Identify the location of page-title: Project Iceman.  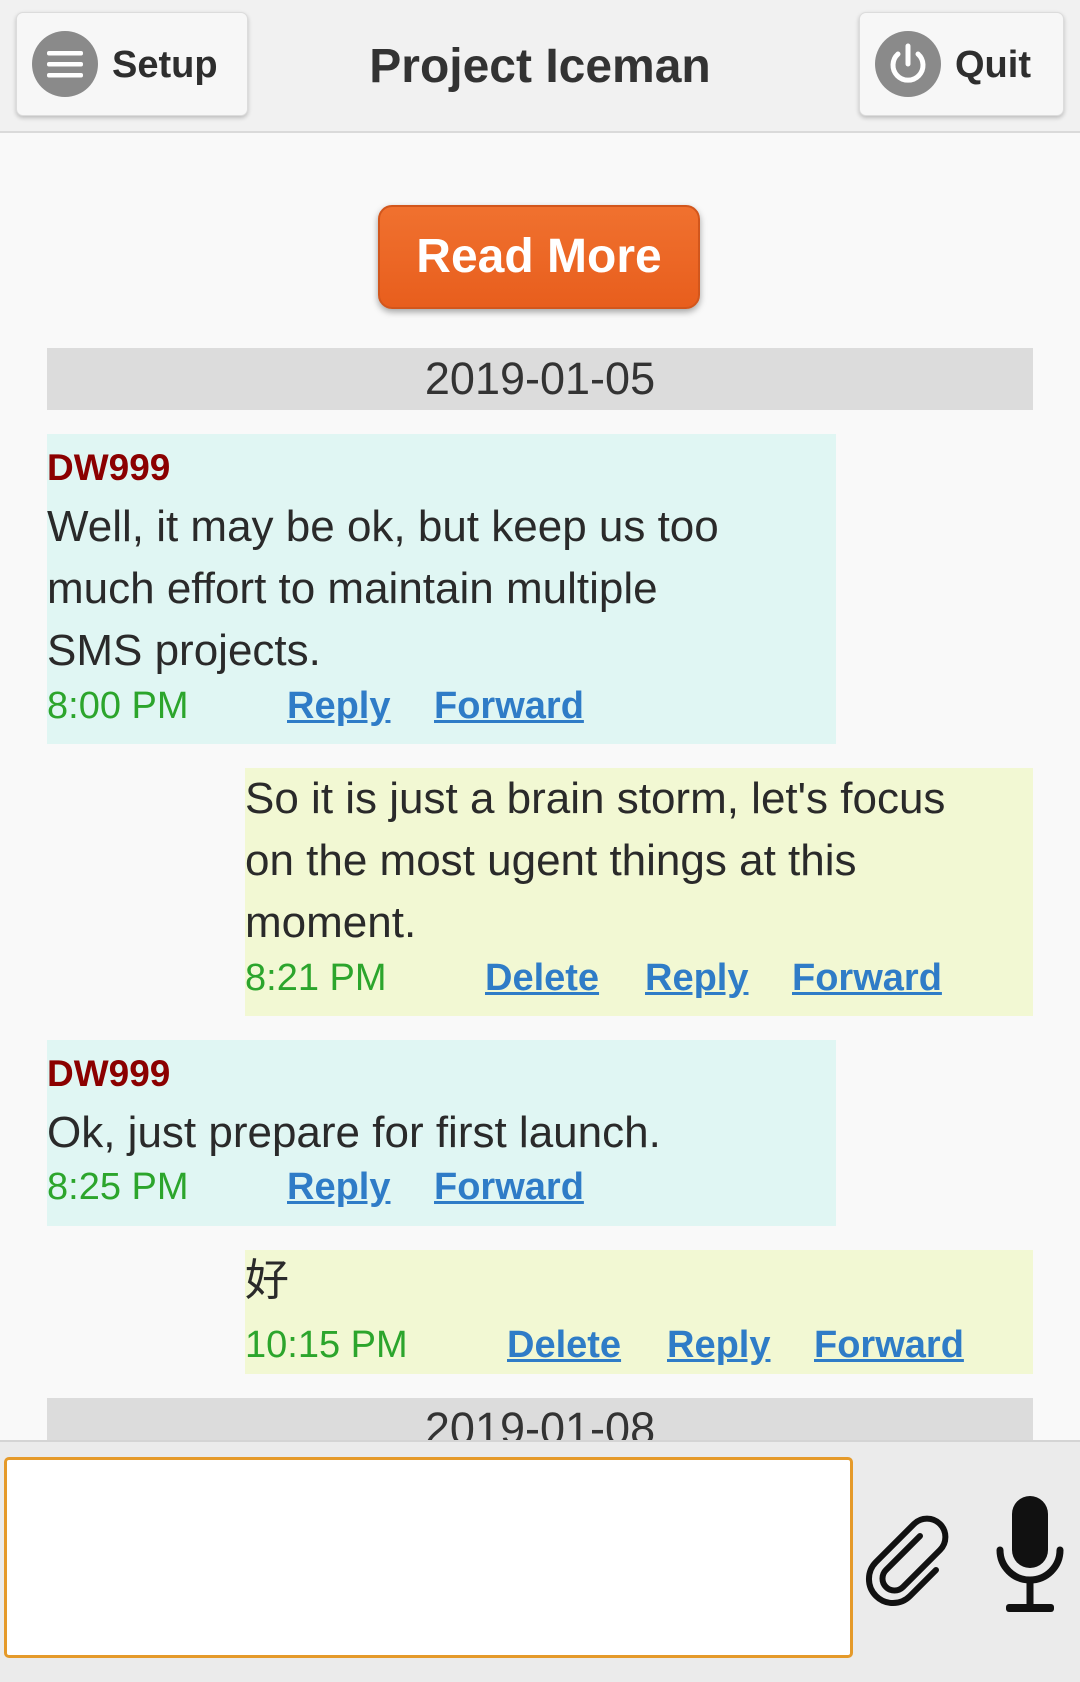
(540, 66).